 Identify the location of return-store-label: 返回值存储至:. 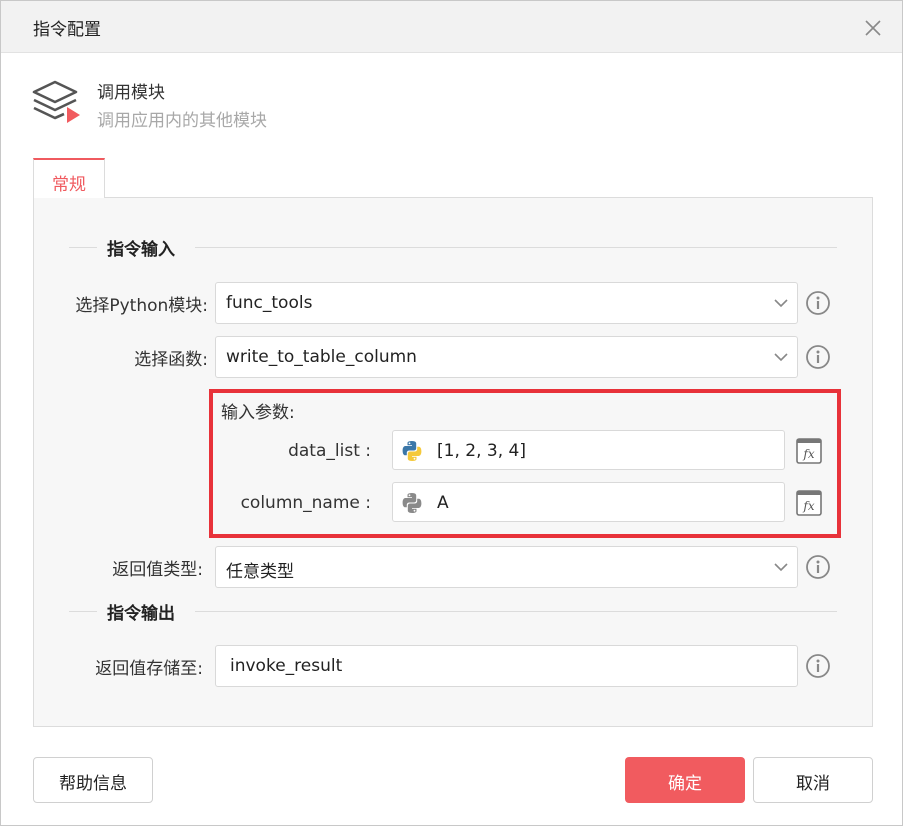
(149, 669).